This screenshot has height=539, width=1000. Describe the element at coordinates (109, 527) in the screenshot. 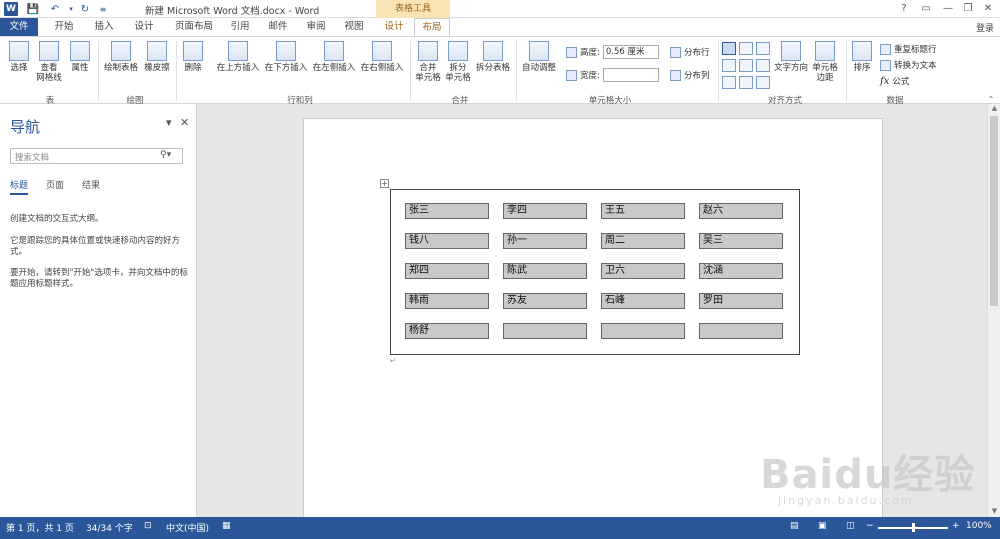

I see `word-count: 34/34 个字` at that location.